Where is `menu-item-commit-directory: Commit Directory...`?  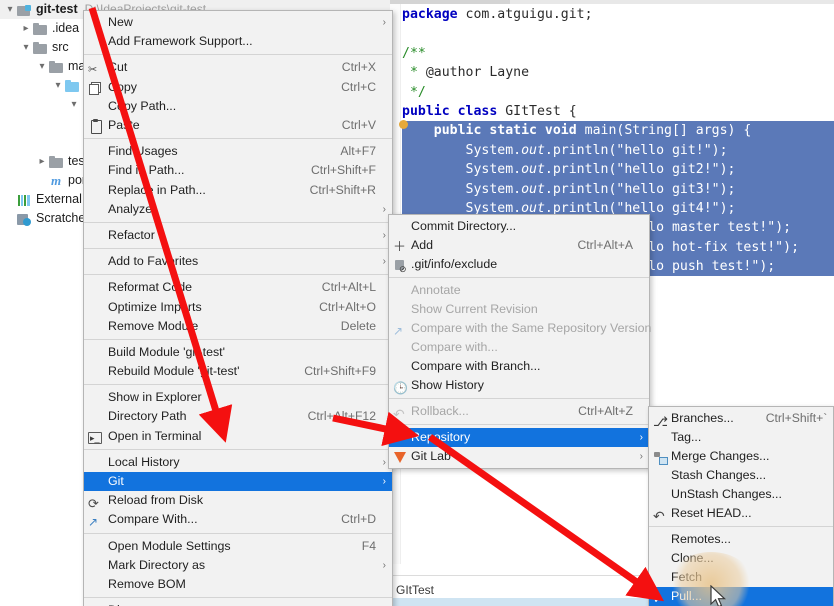
menu-item-commit-directory: Commit Directory... is located at coordinates (519, 226).